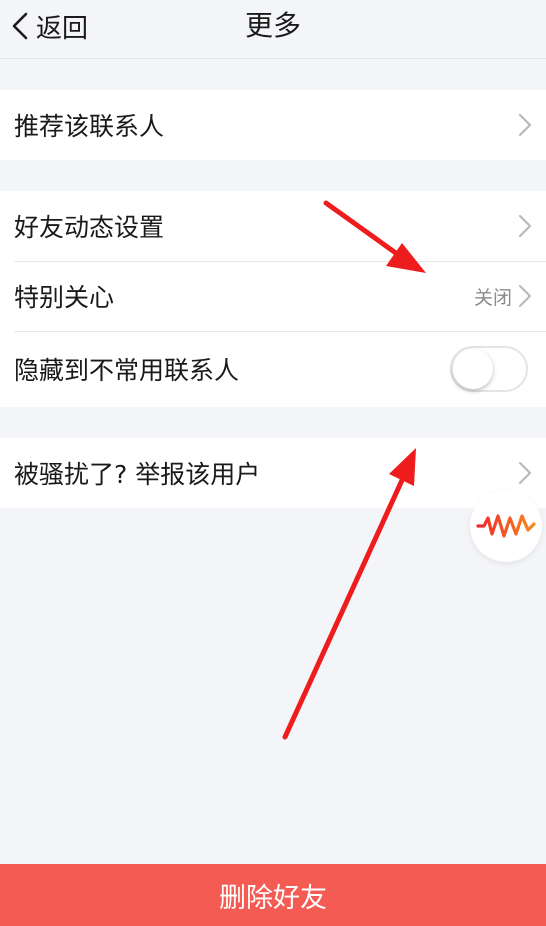 This screenshot has height=926, width=546. Describe the element at coordinates (273, 226) in the screenshot. I see `row-friend-feed-settings: 好友动态设置` at that location.